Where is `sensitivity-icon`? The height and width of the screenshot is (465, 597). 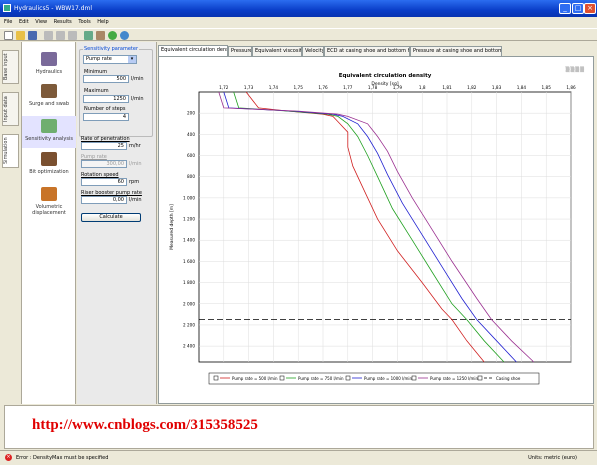
sensitivity-icon is located at coordinates (49, 126).